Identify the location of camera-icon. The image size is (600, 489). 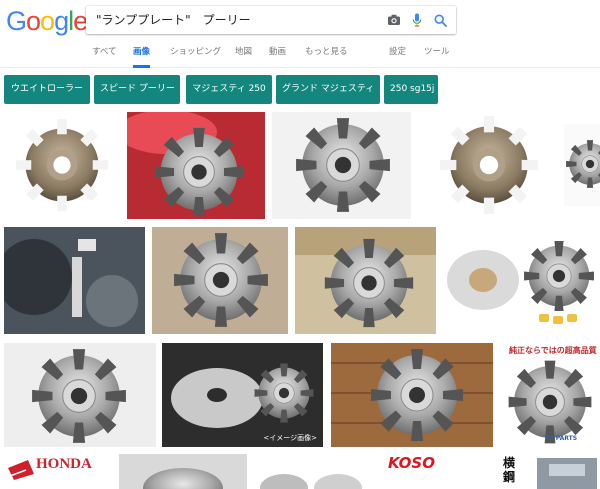
(394, 20).